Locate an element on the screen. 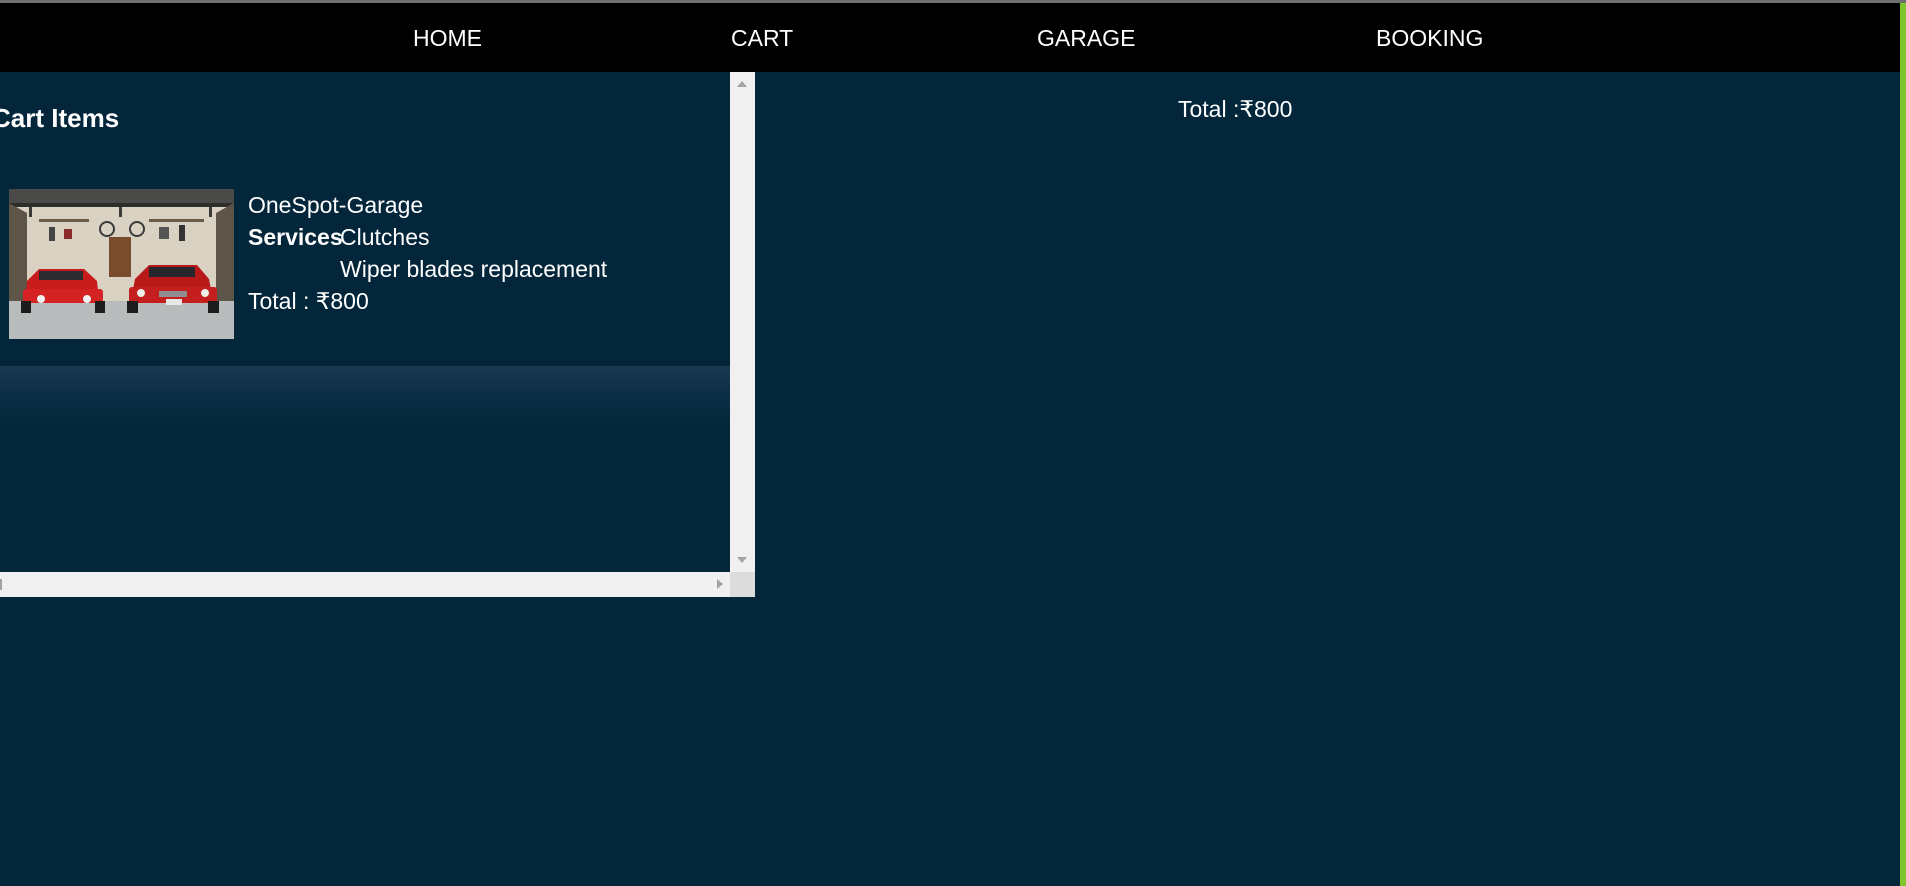 This screenshot has height=886, width=1906. nav-home-link: HOME is located at coordinates (447, 38).